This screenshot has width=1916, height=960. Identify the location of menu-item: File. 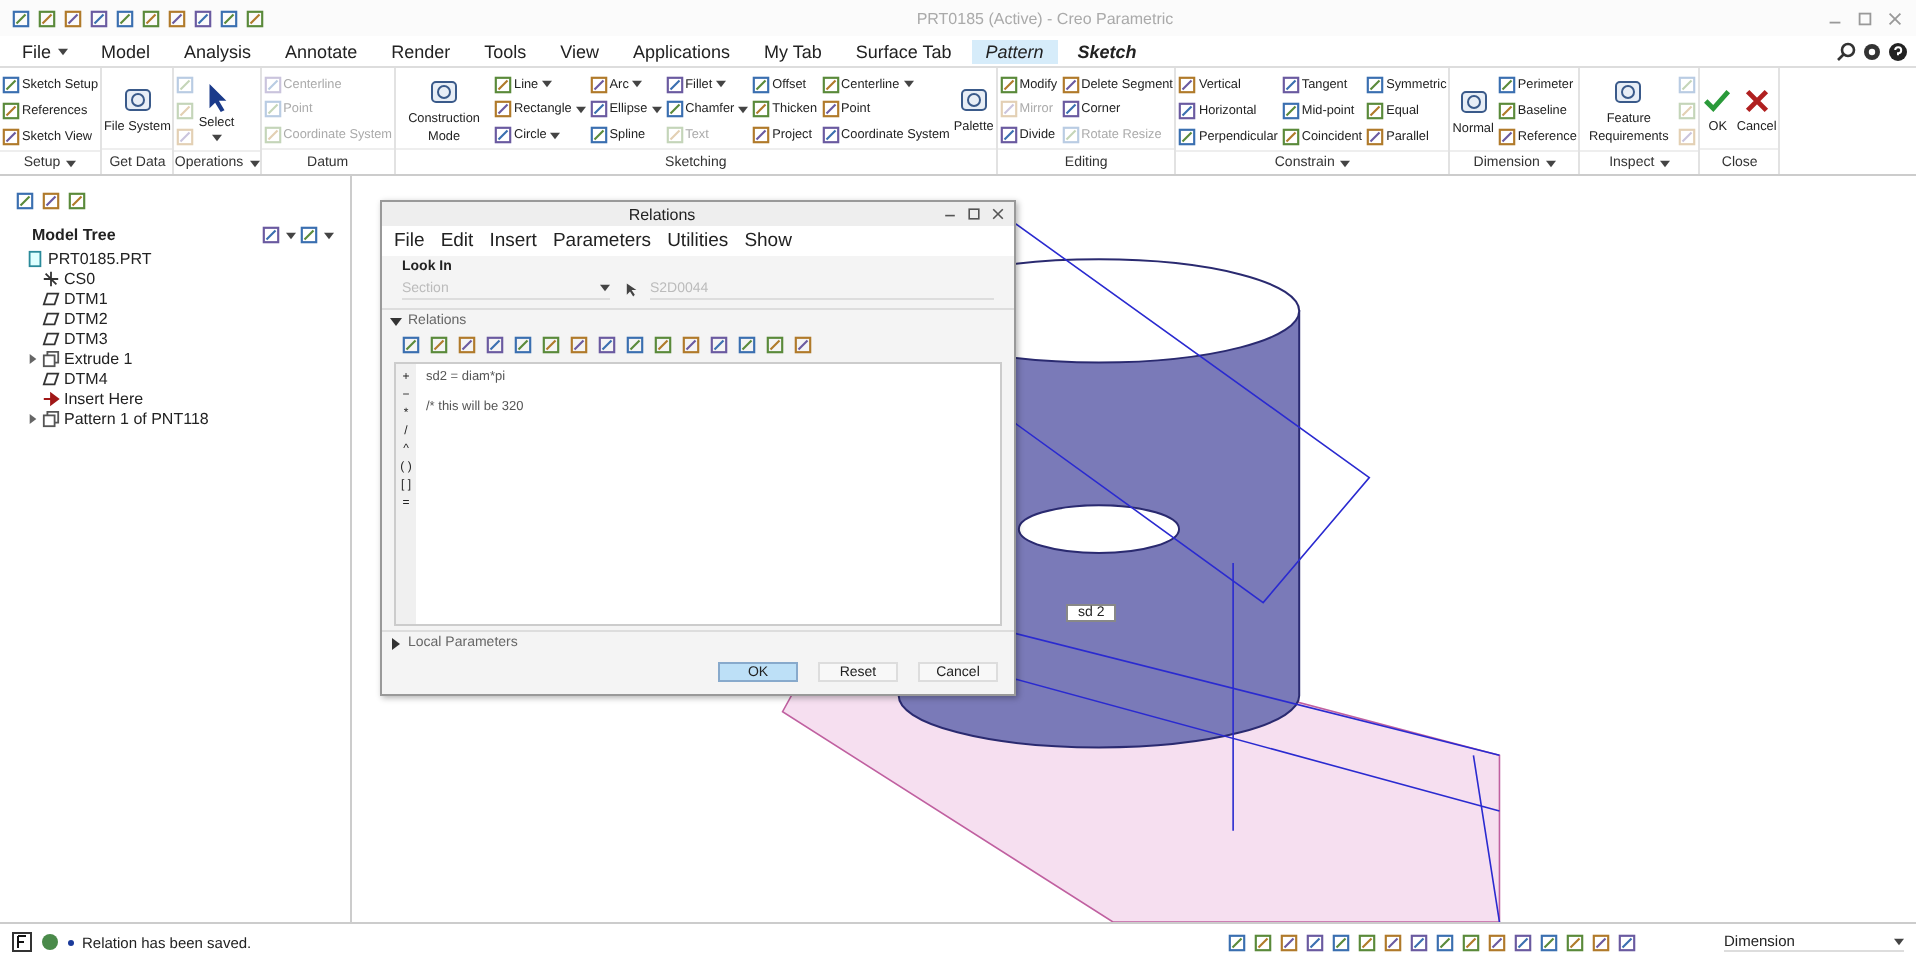
(409, 241).